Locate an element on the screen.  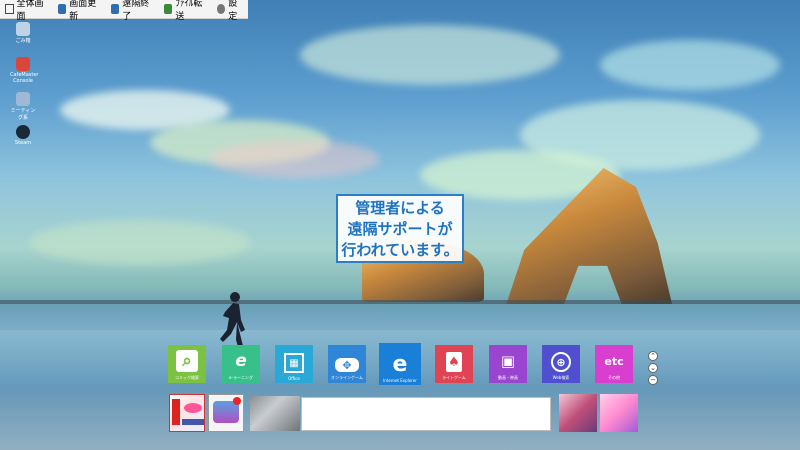
remote-toolbar: 全体画面 画面更新 遠隔終了 ﾌｧｲﾙ転送 設定 is located at coordinates (124, 11).